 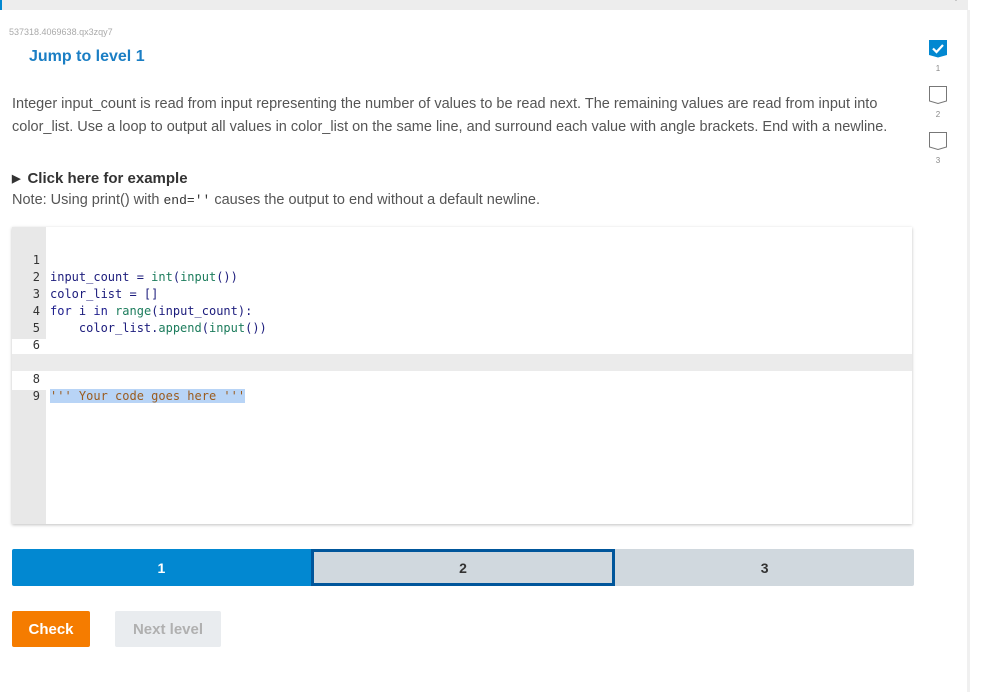 What do you see at coordinates (51, 629) in the screenshot?
I see `check-button: Check` at bounding box center [51, 629].